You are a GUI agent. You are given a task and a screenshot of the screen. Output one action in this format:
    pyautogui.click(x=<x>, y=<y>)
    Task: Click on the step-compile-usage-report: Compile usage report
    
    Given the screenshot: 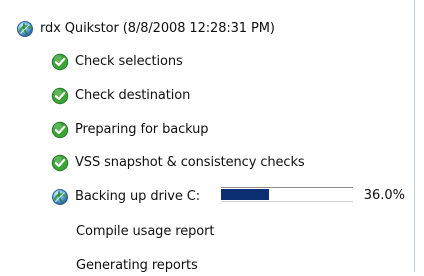 What is the action you would take?
    pyautogui.click(x=145, y=232)
    